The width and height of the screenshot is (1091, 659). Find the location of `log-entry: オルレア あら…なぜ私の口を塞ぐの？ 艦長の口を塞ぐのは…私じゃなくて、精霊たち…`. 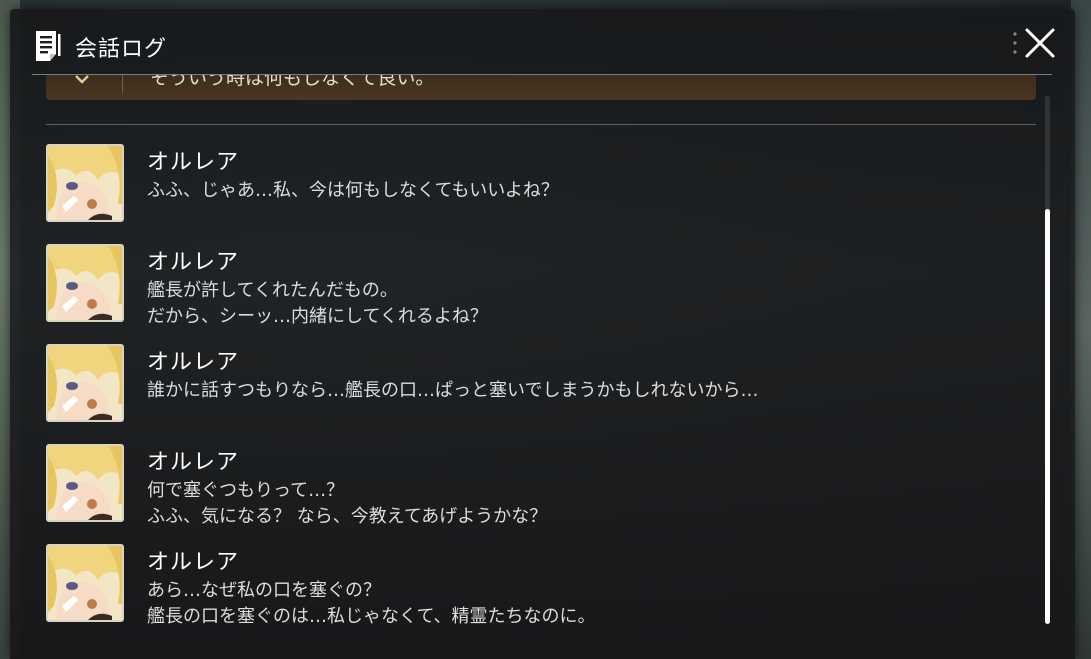

log-entry: オルレア あら…なぜ私の口を塞ぐの？ 艦長の口を塞ぐのは…私じゃなくて、精霊たち… is located at coordinates (541, 585).